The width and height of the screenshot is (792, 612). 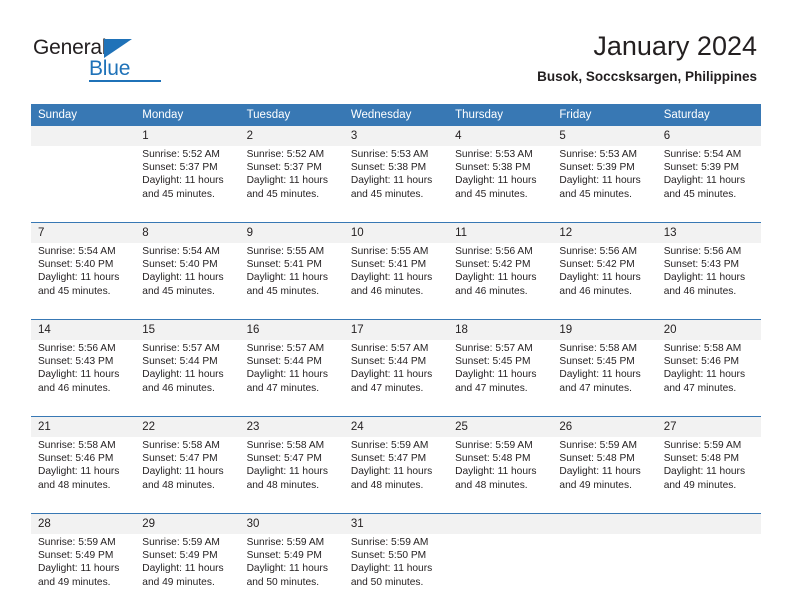 I want to click on day-number: 12, so click(x=604, y=232).